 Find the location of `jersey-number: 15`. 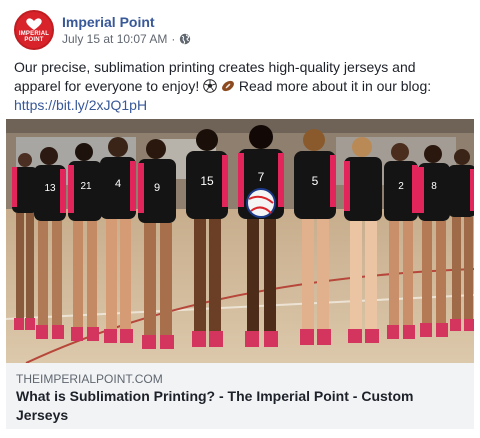

jersey-number: 15 is located at coordinates (207, 181).